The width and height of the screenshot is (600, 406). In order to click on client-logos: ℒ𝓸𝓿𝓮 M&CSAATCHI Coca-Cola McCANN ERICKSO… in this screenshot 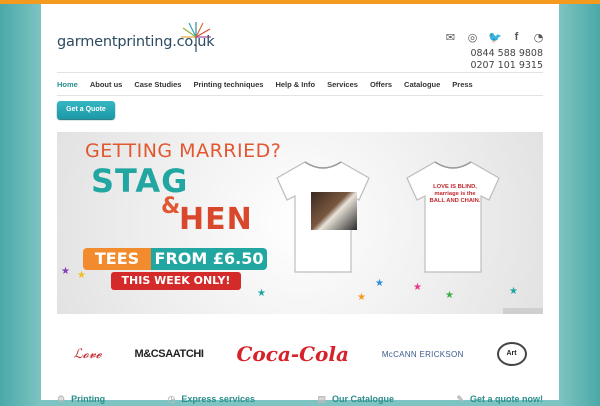, I will do `click(300, 354)`.